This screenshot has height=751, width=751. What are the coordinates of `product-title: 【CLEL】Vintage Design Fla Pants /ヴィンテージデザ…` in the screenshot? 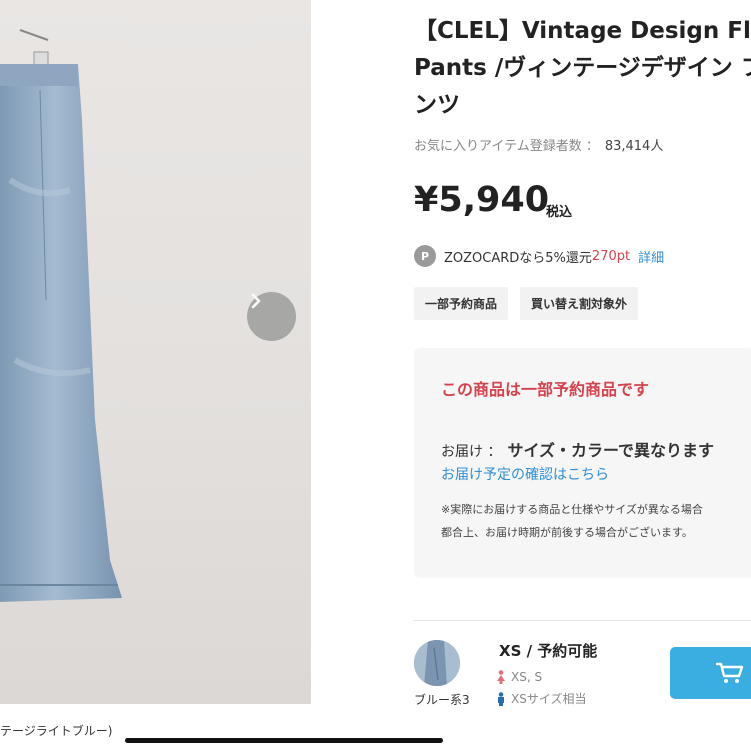 It's located at (582, 68).